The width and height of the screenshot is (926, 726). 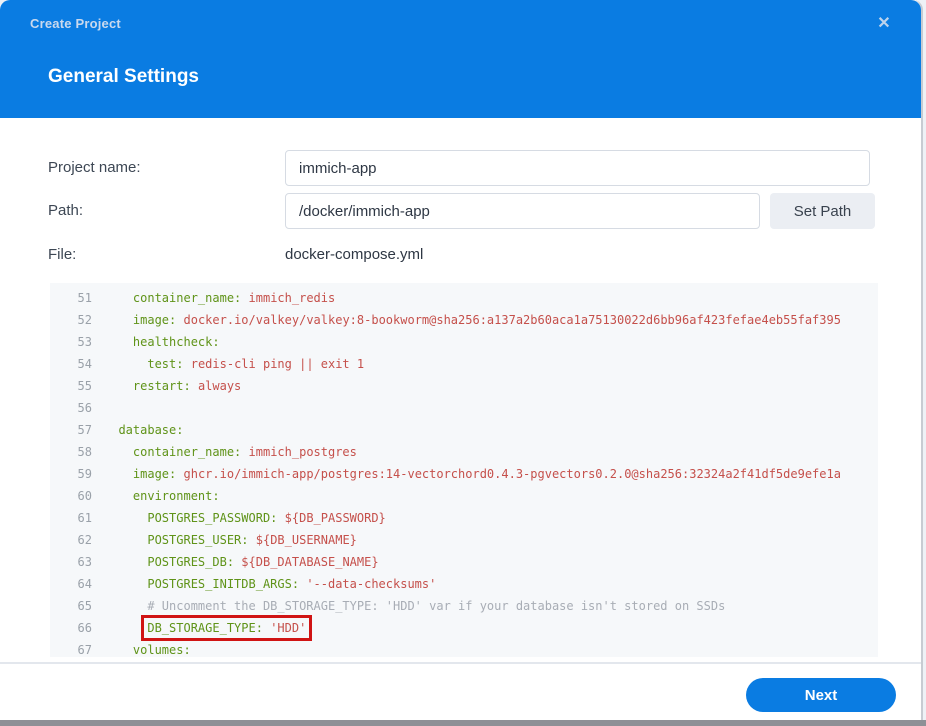 What do you see at coordinates (84, 540) in the screenshot?
I see `line-number: 62` at bounding box center [84, 540].